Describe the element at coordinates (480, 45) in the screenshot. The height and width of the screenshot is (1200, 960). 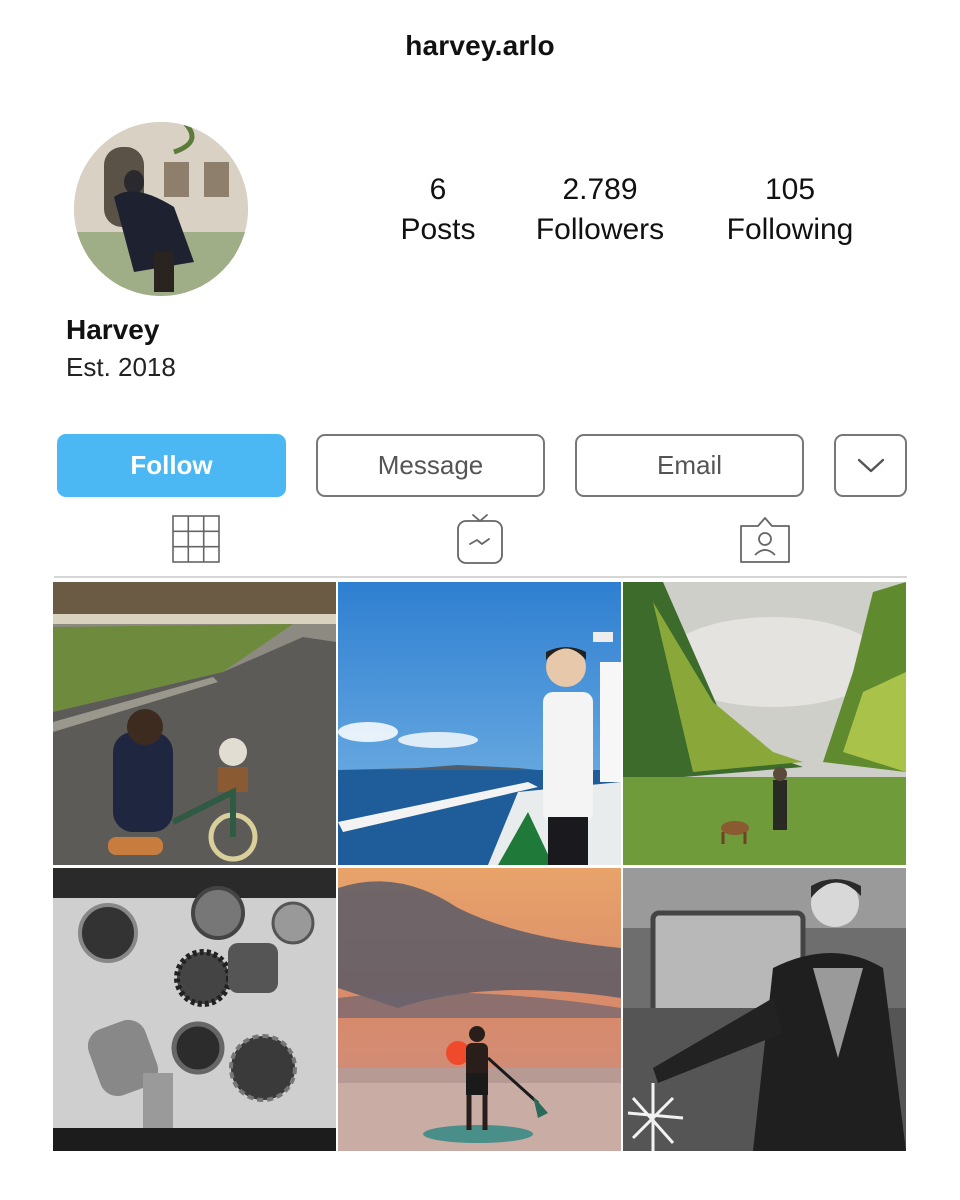
I see `profile-username: harvey.arlo` at that location.